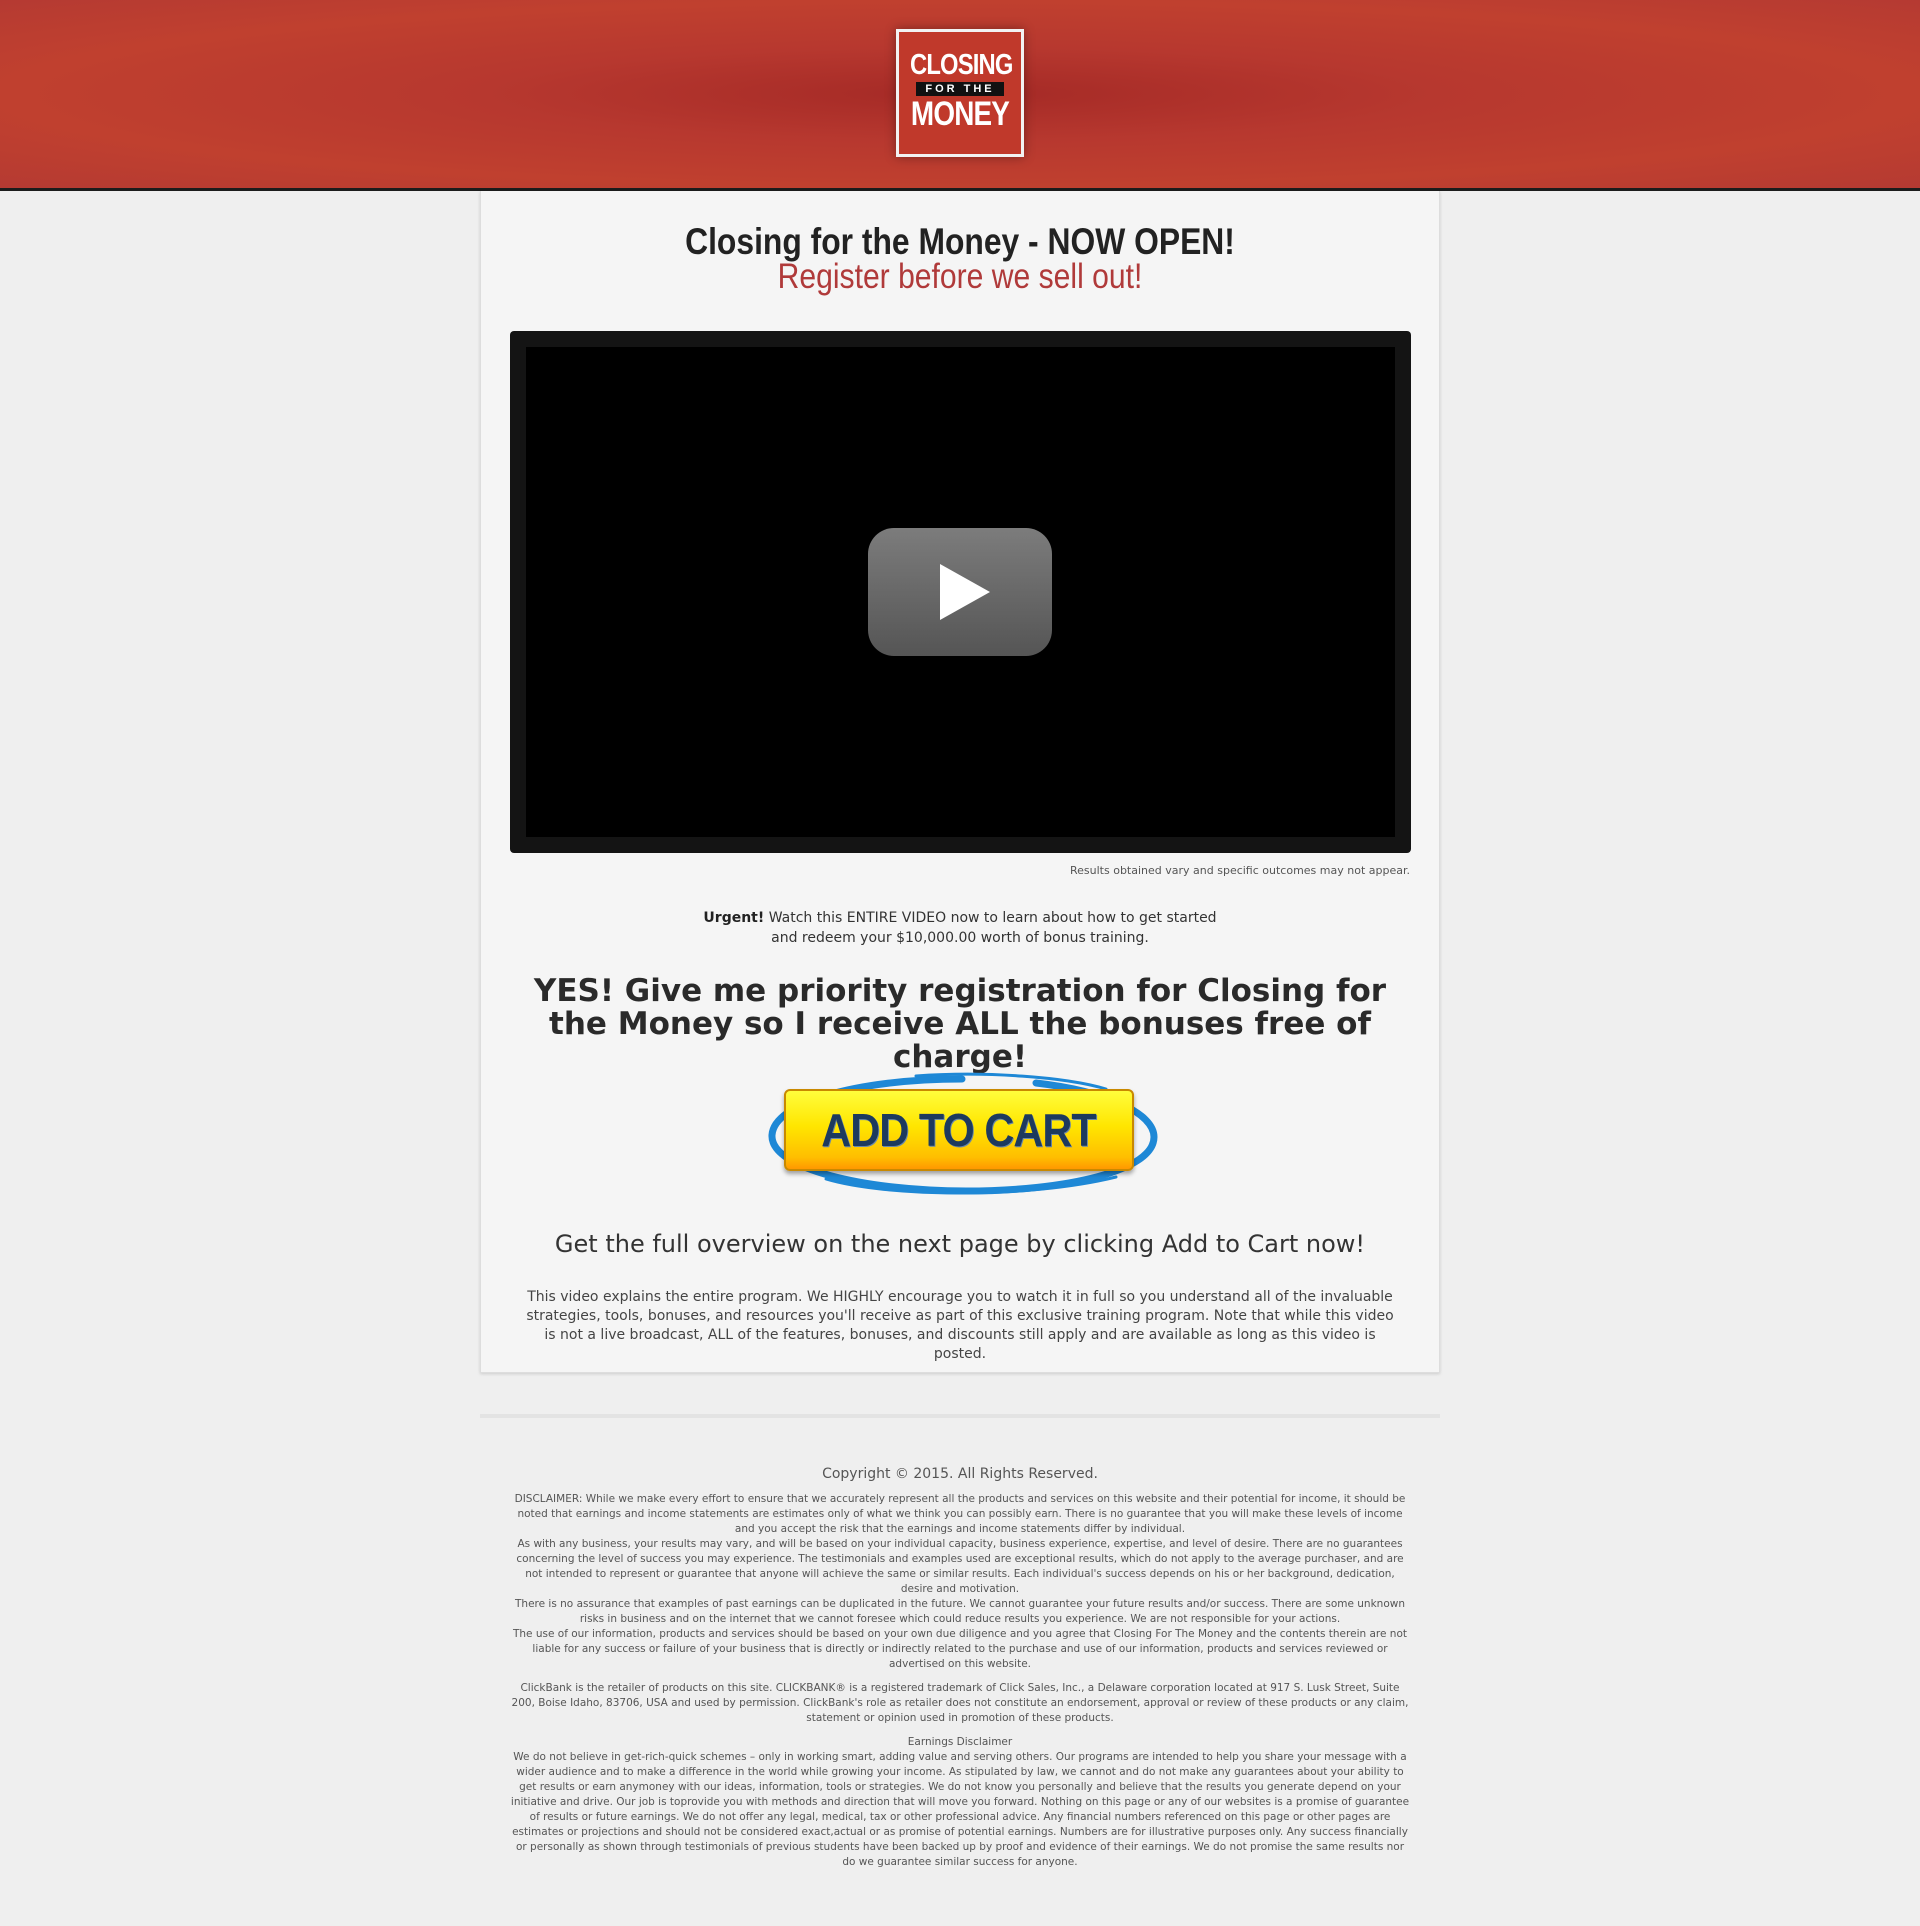 The width and height of the screenshot is (1920, 1926). I want to click on header-banner: CLOSING FOR THE MONEY, so click(960, 95).